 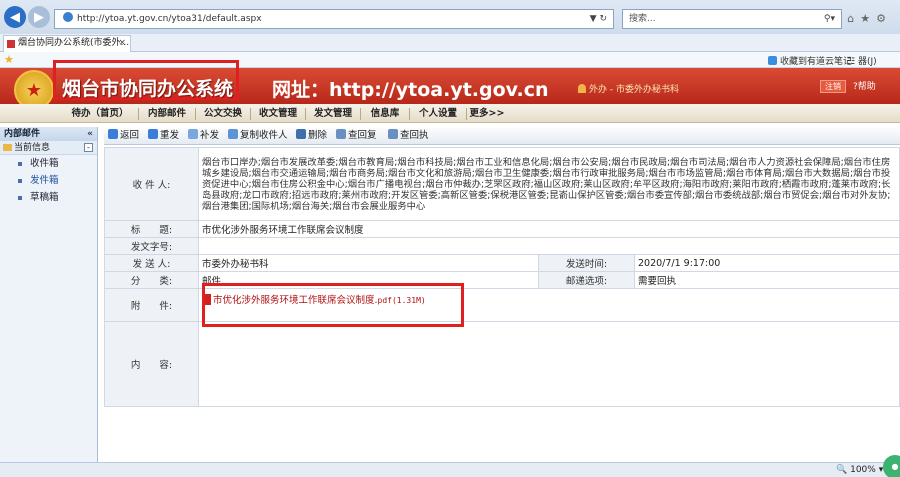 I want to click on youdao-label: 收藏到有道云笔记, so click(x=816, y=62).